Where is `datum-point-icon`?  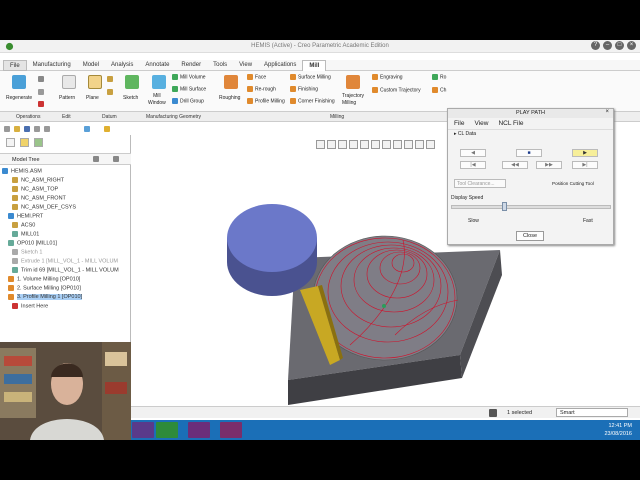 datum-point-icon is located at coordinates (111, 92).